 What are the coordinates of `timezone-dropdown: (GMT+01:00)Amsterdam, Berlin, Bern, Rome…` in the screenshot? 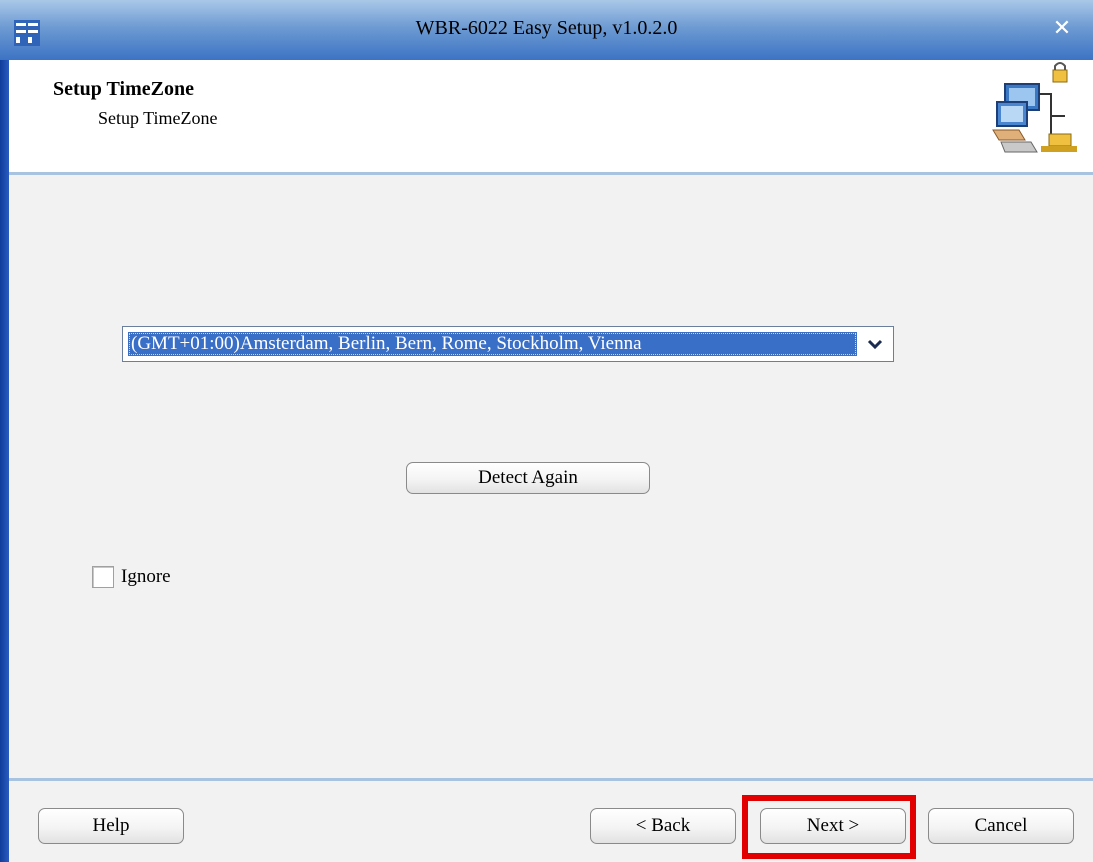 It's located at (508, 344).